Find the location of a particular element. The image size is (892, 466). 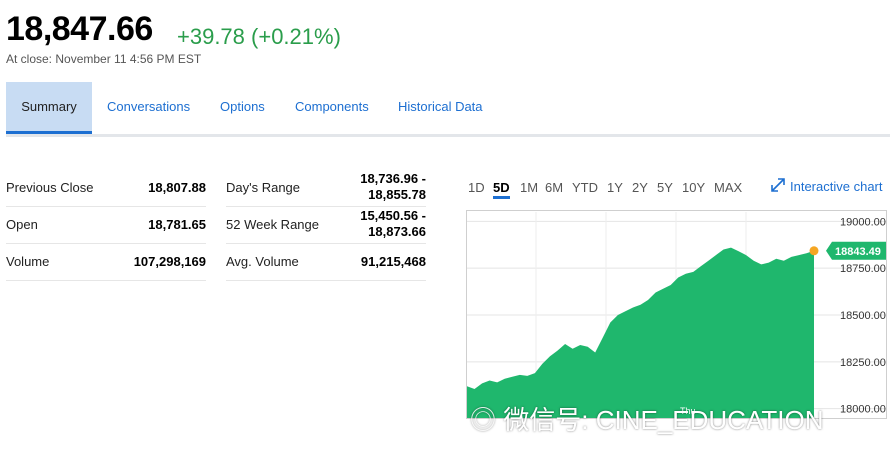

y-tick-label: 19000.00 is located at coordinates (863, 222).